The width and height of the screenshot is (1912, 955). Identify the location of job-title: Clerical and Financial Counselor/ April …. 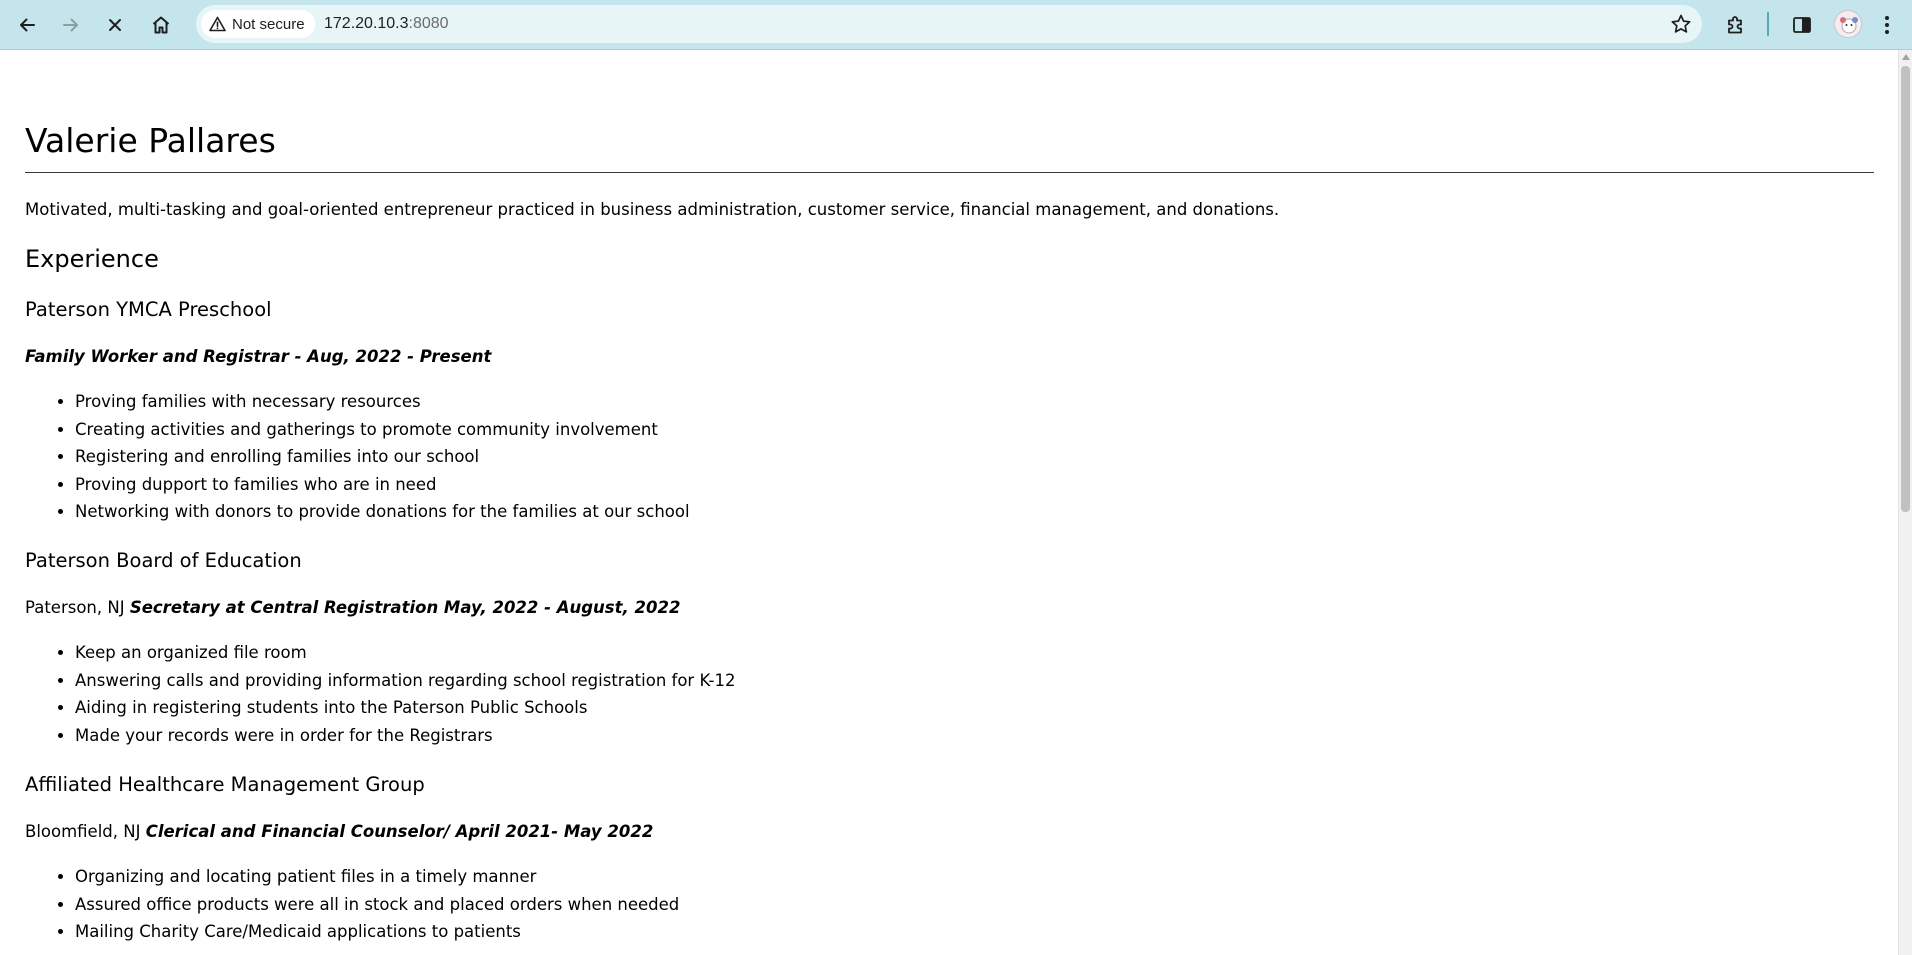
(399, 831).